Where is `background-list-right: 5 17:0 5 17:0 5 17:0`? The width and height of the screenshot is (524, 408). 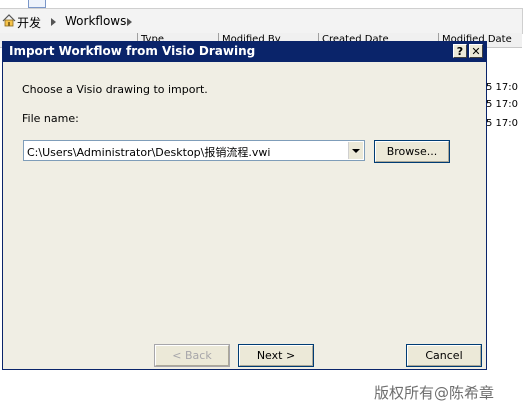 background-list-right: 5 17:0 5 17:0 5 17:0 is located at coordinates (505, 212).